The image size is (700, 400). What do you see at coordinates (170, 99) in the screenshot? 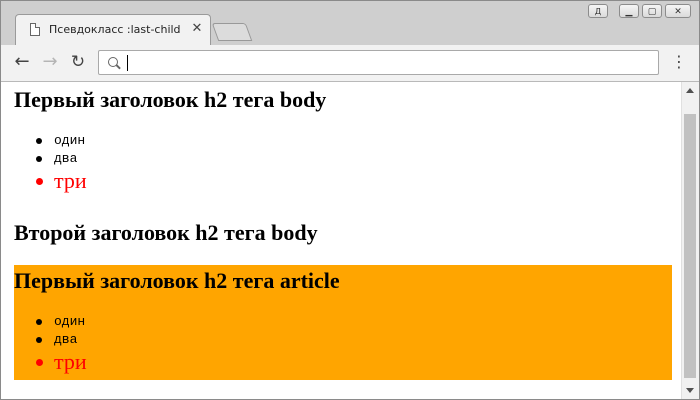
I see `body-heading-1: Первый заголовок h2 тега body` at bounding box center [170, 99].